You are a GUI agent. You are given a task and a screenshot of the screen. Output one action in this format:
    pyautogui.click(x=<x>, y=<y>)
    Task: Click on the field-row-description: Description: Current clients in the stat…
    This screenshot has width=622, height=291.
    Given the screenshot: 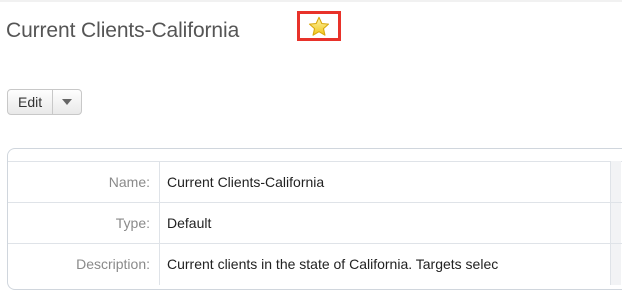 What is the action you would take?
    pyautogui.click(x=315, y=263)
    